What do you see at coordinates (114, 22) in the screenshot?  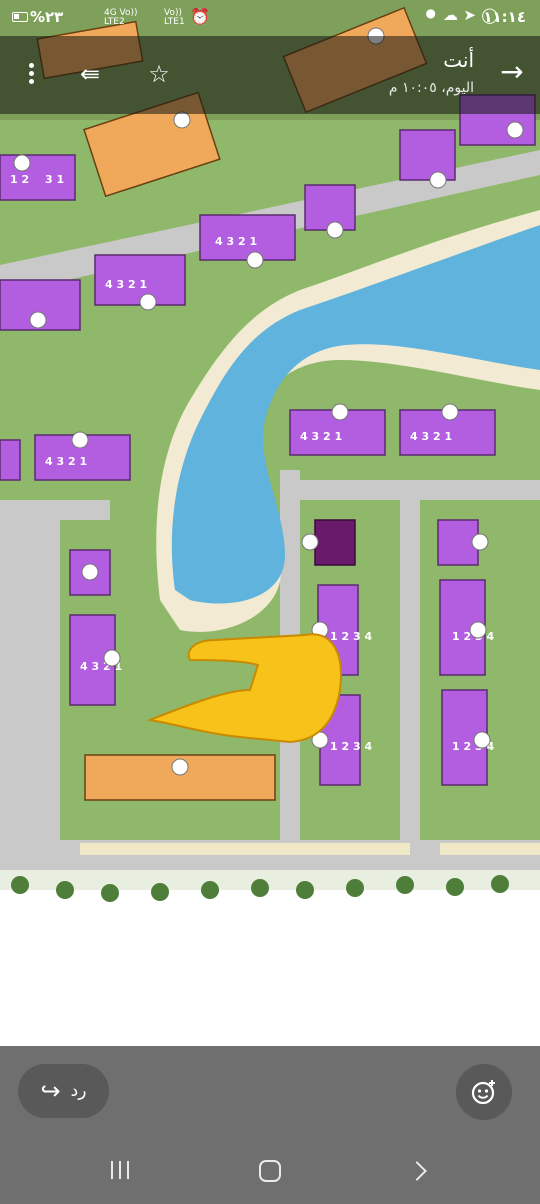 I see `network-1-bottom: LTE2` at bounding box center [114, 22].